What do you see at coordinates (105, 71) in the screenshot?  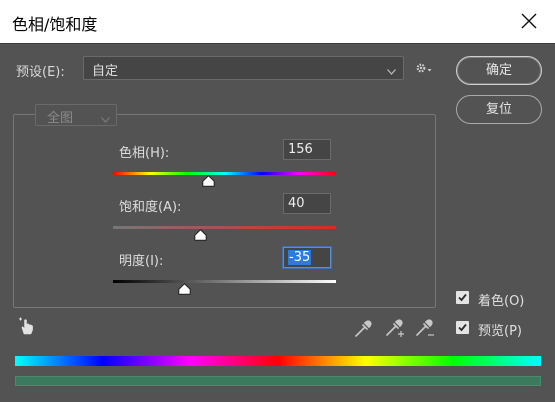 I see `preset-value: 自定` at bounding box center [105, 71].